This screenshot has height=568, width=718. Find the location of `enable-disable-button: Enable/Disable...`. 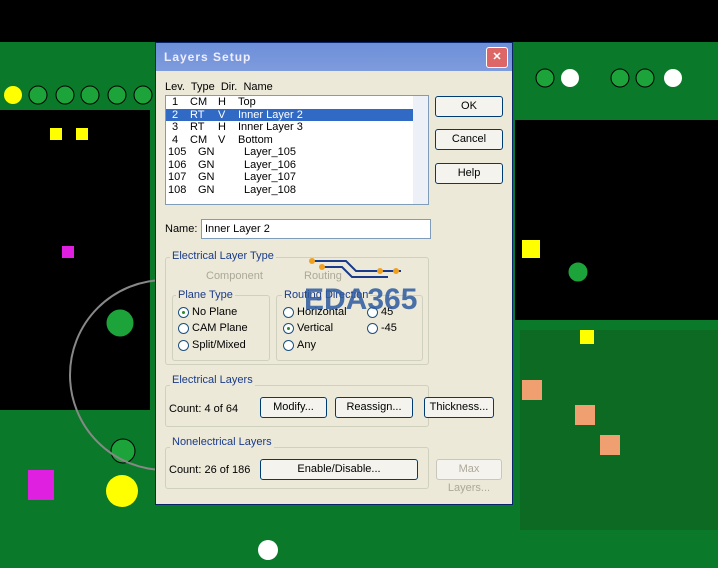

enable-disable-button: Enable/Disable... is located at coordinates (339, 469).